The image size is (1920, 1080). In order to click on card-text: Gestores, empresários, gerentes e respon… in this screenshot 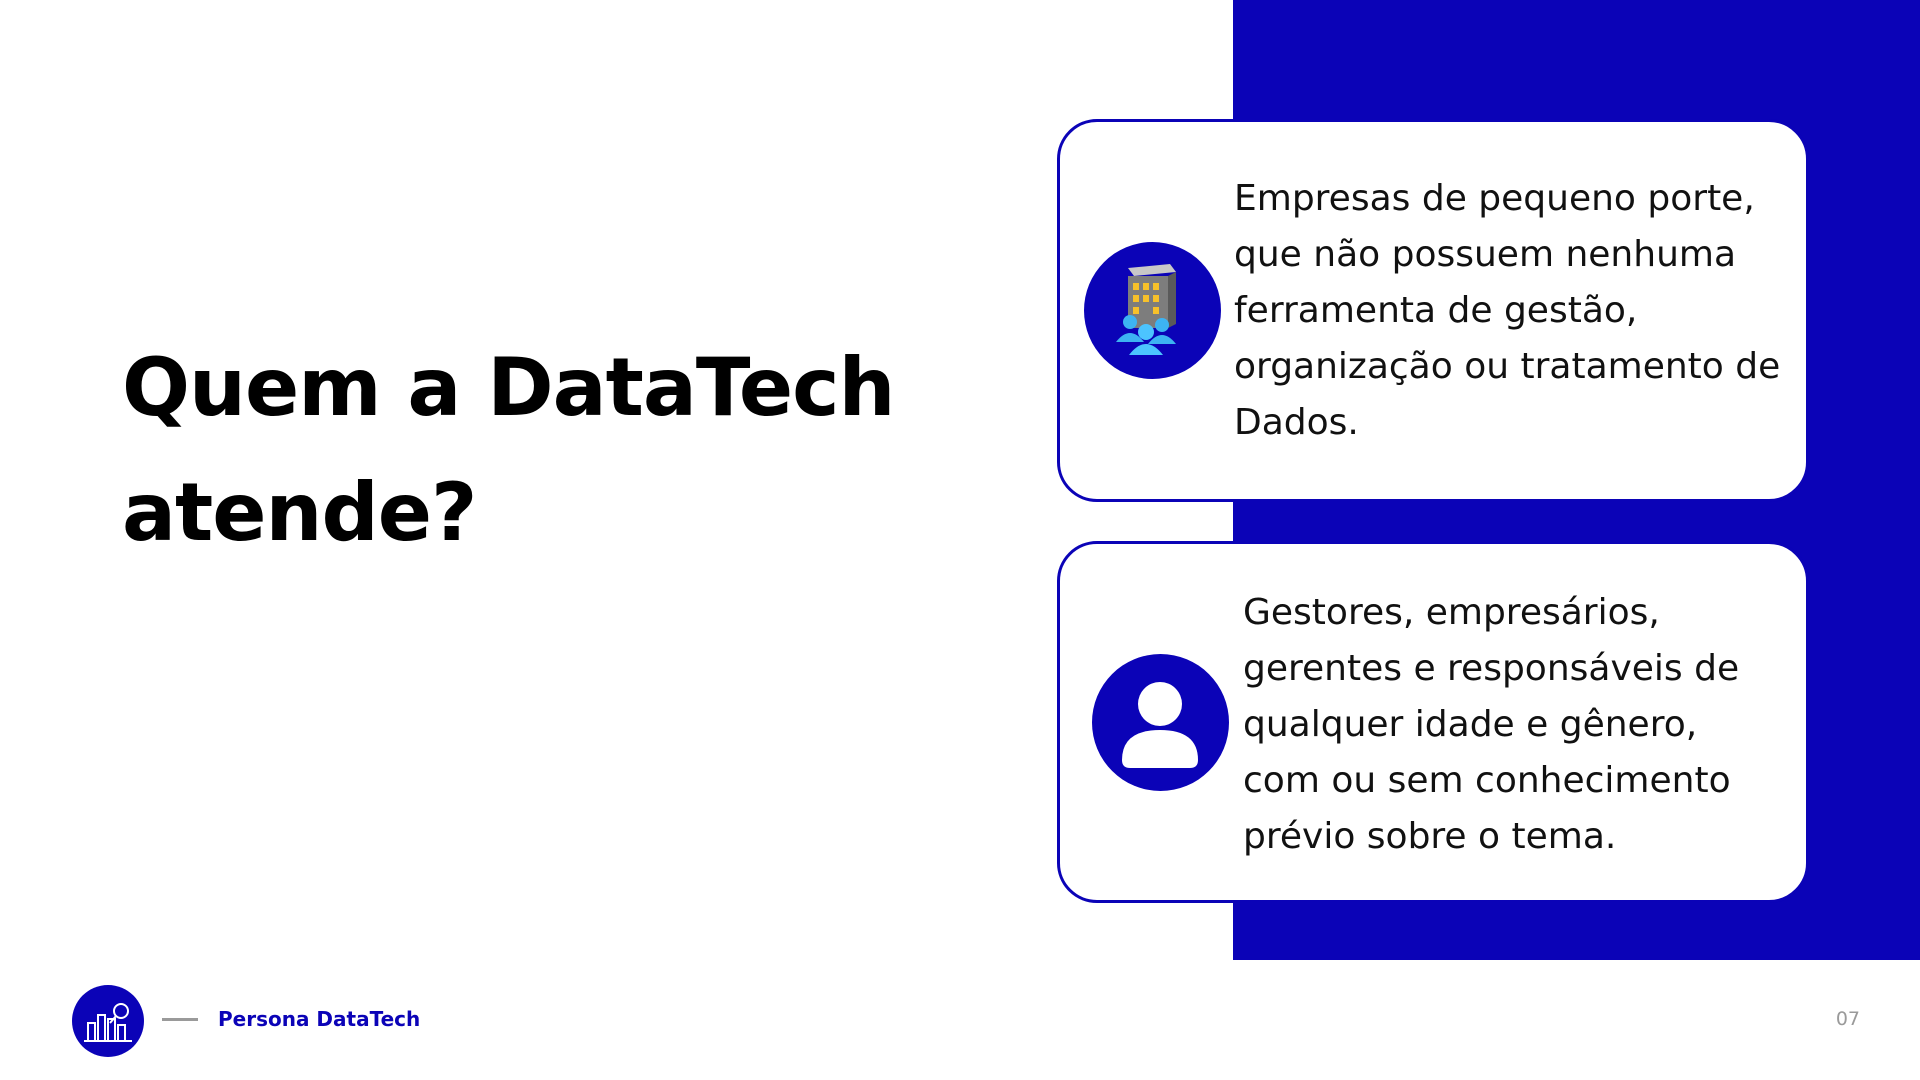, I will do `click(1491, 724)`.